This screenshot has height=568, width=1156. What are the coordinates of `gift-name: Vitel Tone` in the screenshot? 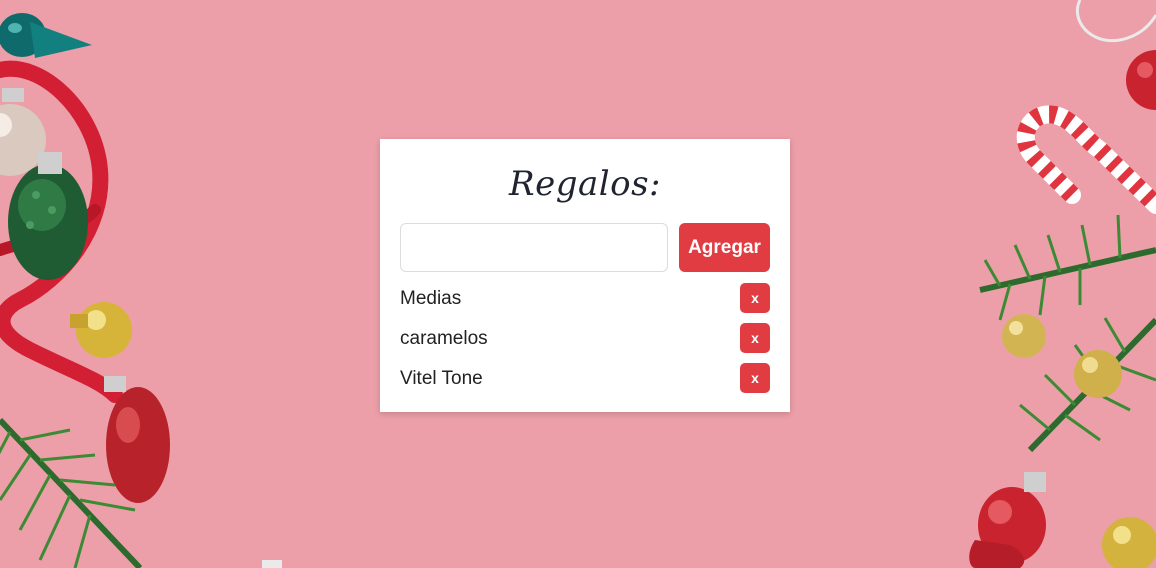 It's located at (441, 378).